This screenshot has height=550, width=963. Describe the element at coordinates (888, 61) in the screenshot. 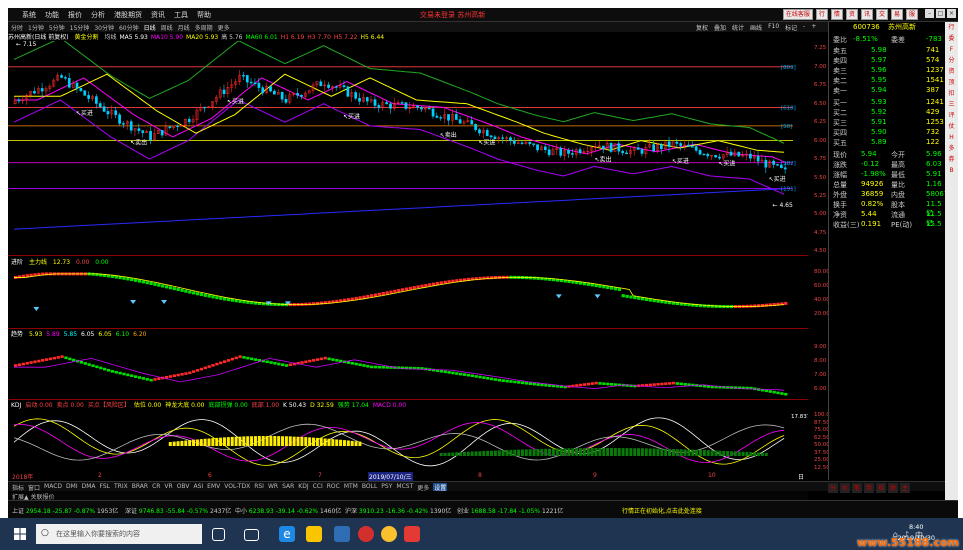

I see `quote-ask-row-1: 卖四 5.97 574` at that location.